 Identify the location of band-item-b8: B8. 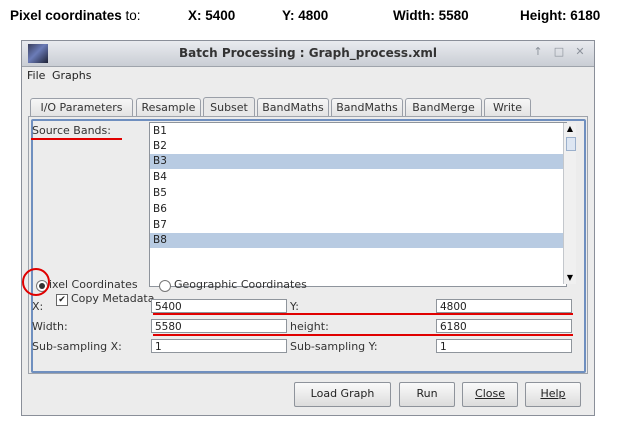
(358, 240).